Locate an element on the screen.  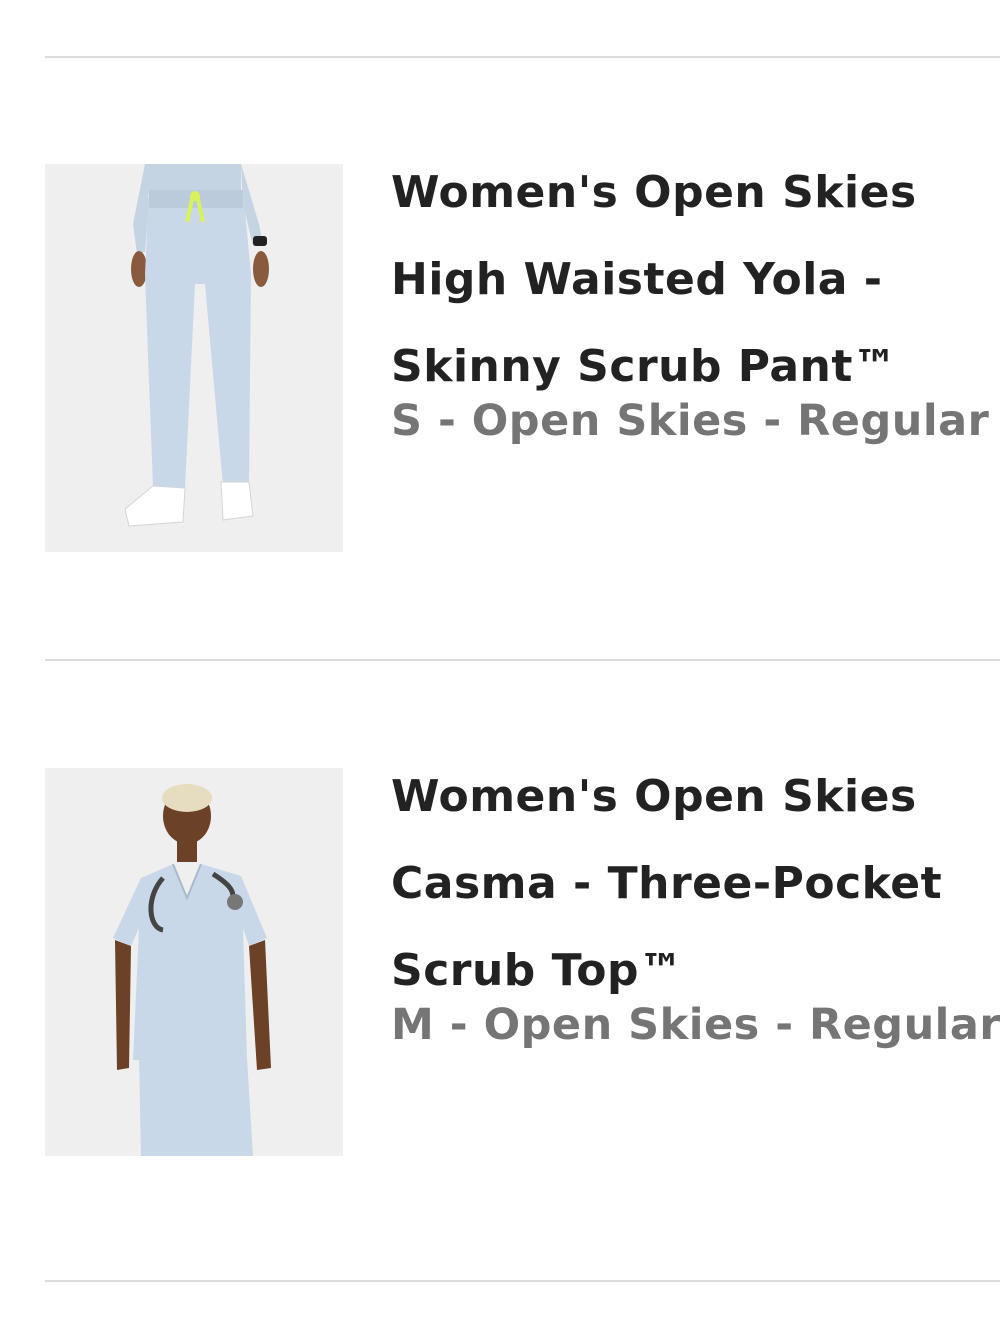
product-image-pants is located at coordinates (194, 358).